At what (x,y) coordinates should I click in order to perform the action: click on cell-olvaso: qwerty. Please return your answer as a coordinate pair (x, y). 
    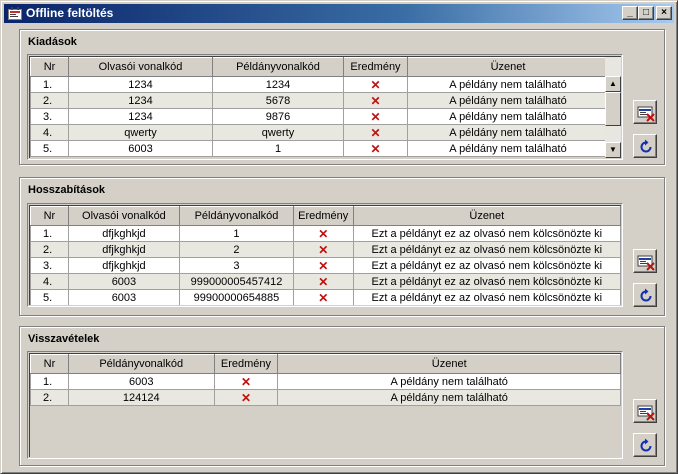
    Looking at the image, I should click on (140, 132).